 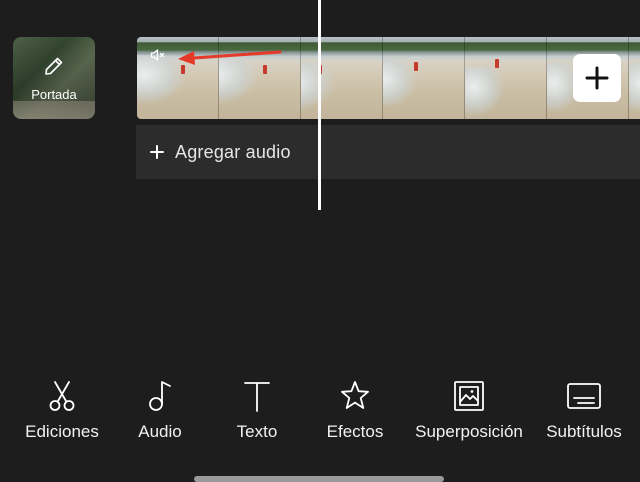 I want to click on music-note-icon, so click(x=160, y=396).